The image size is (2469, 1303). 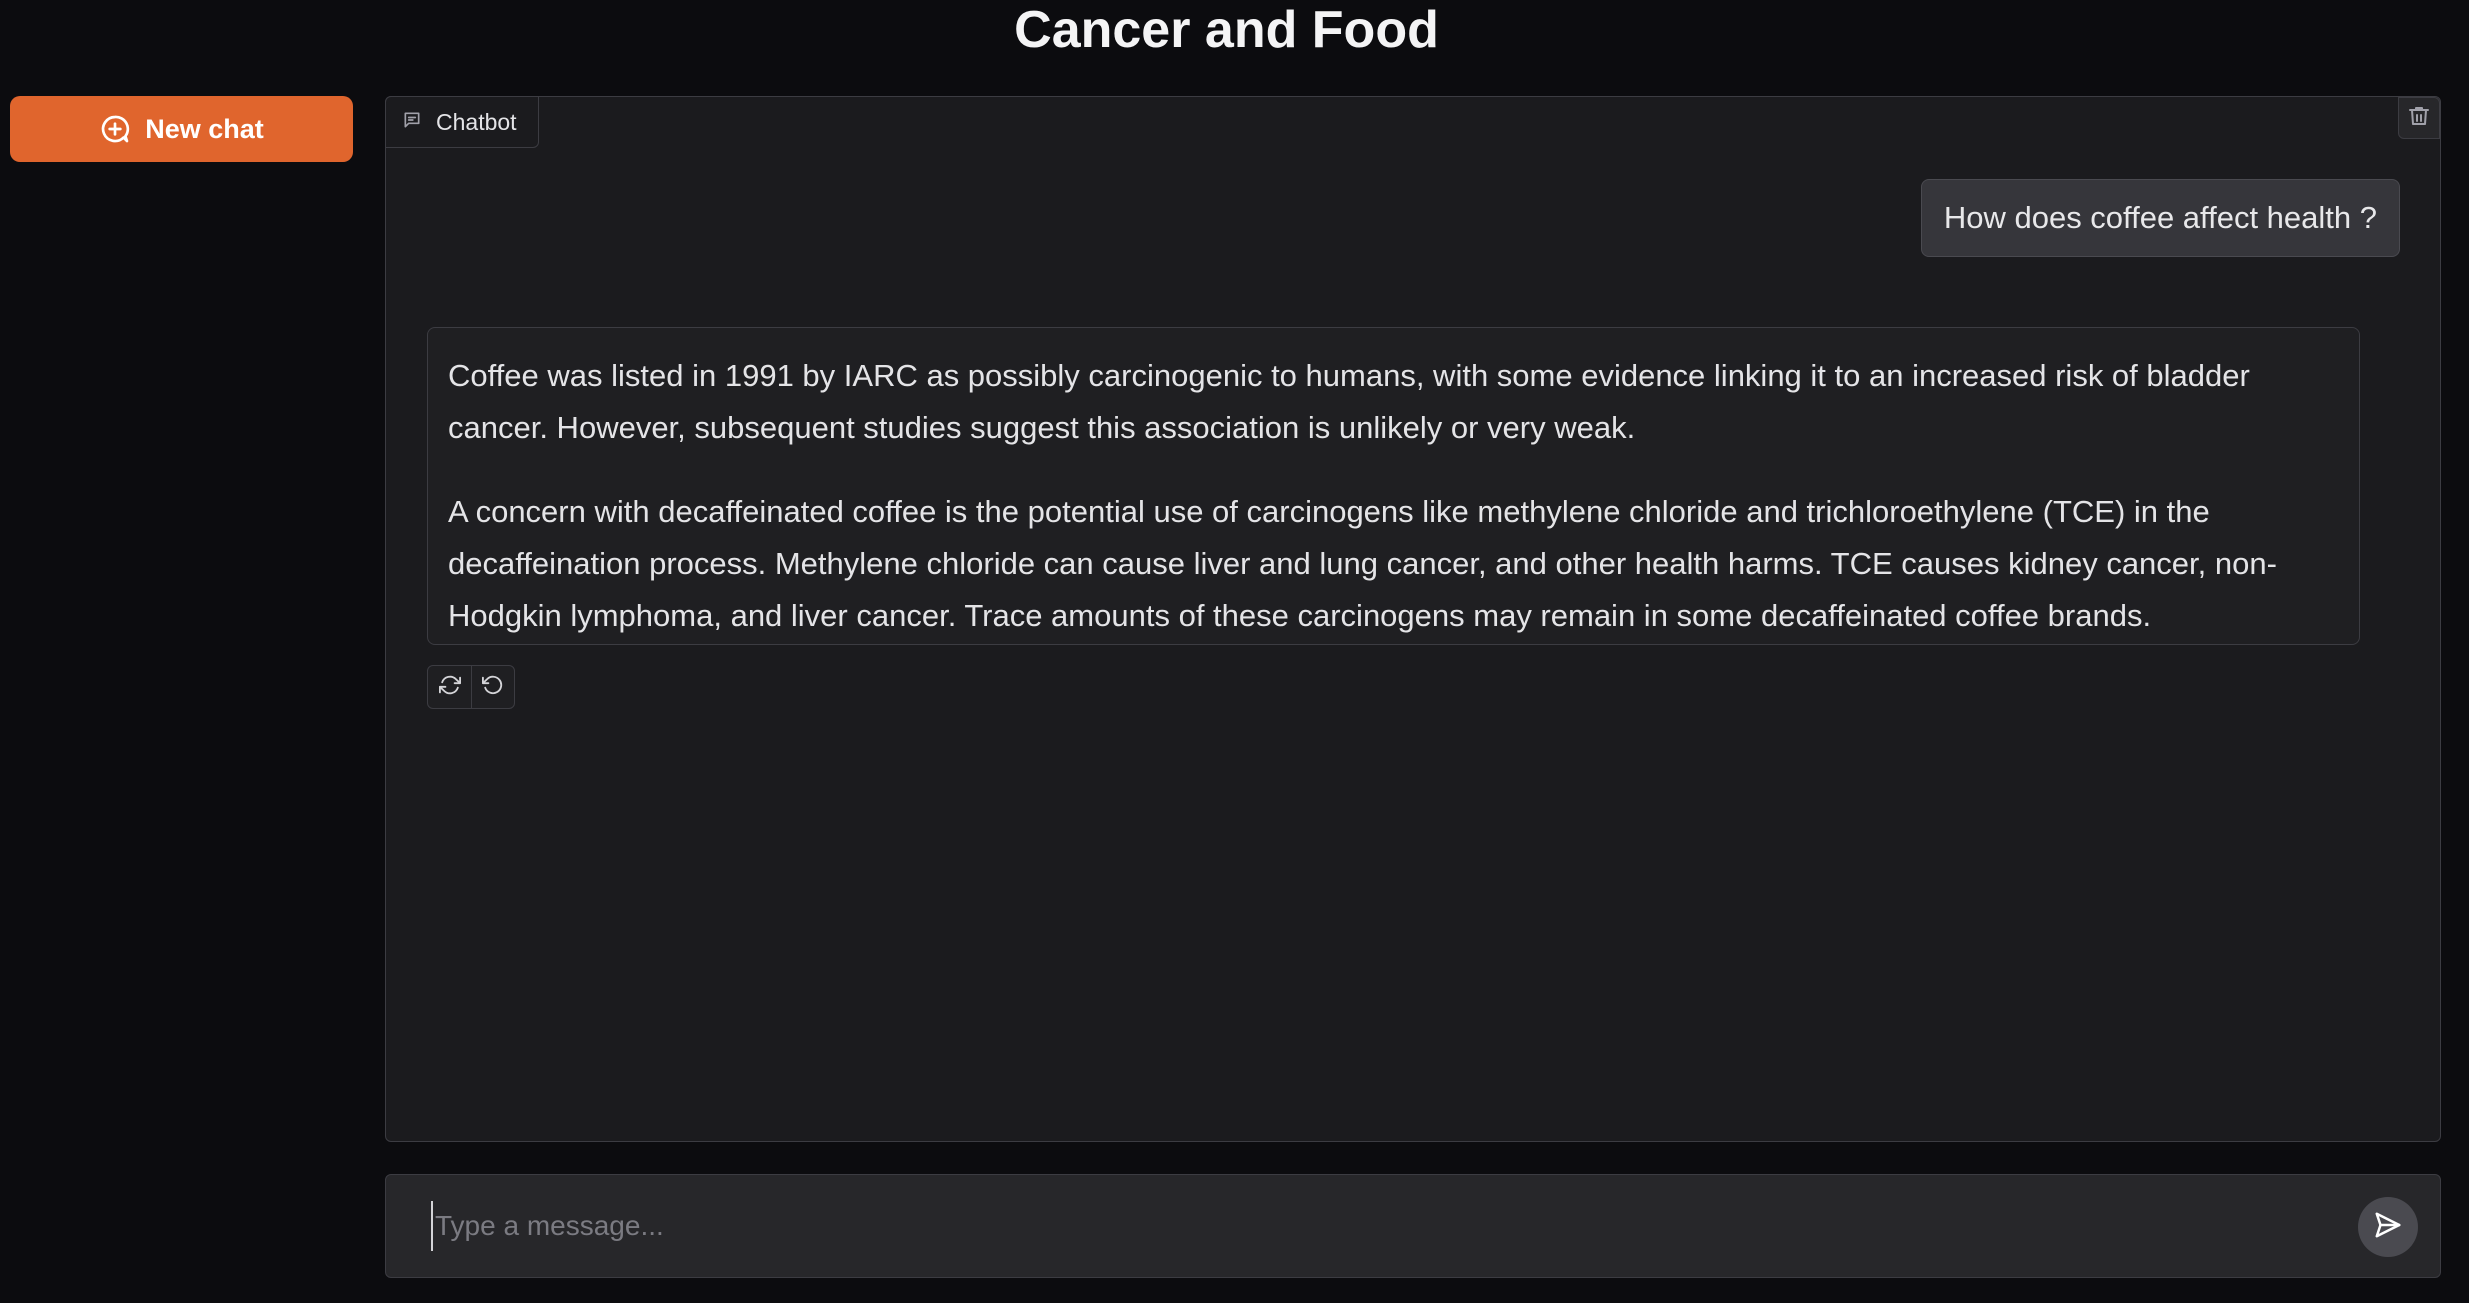 What do you see at coordinates (412, 122) in the screenshot?
I see `chat-icon` at bounding box center [412, 122].